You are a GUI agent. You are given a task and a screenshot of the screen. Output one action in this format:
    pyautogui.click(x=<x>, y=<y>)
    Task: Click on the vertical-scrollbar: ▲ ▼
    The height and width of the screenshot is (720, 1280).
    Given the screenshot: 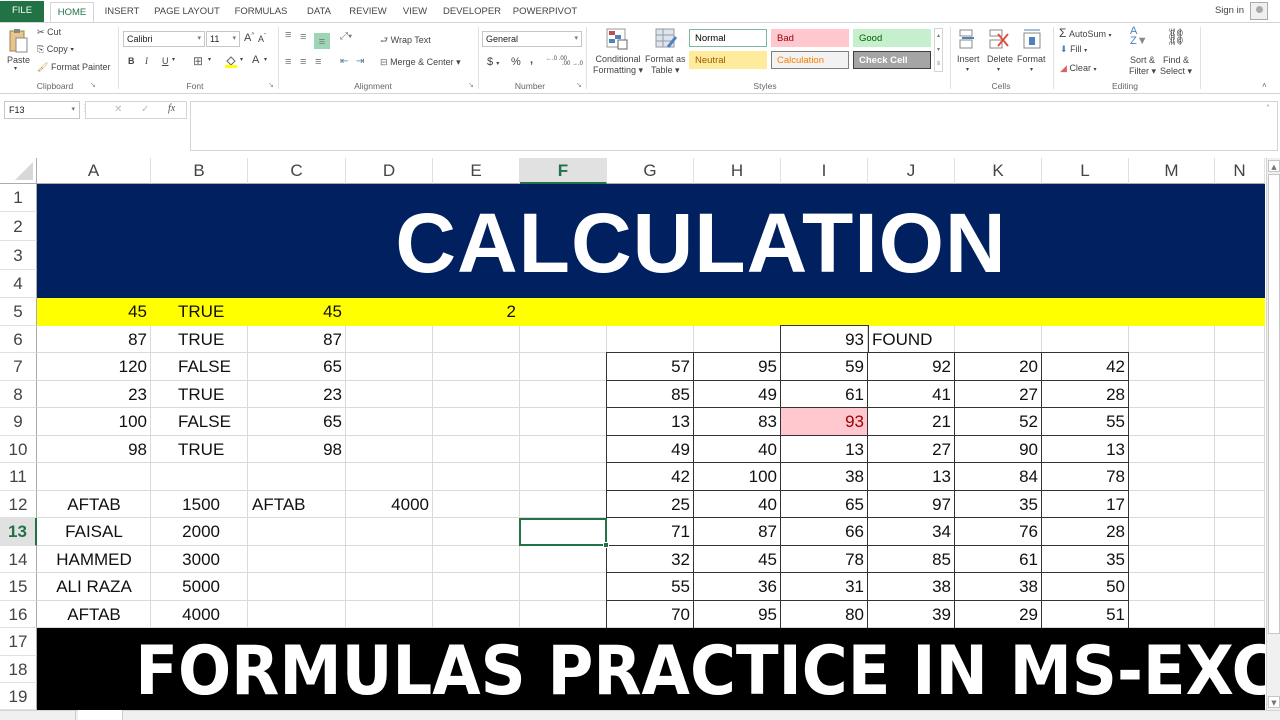 What is the action you would take?
    pyautogui.click(x=1273, y=434)
    